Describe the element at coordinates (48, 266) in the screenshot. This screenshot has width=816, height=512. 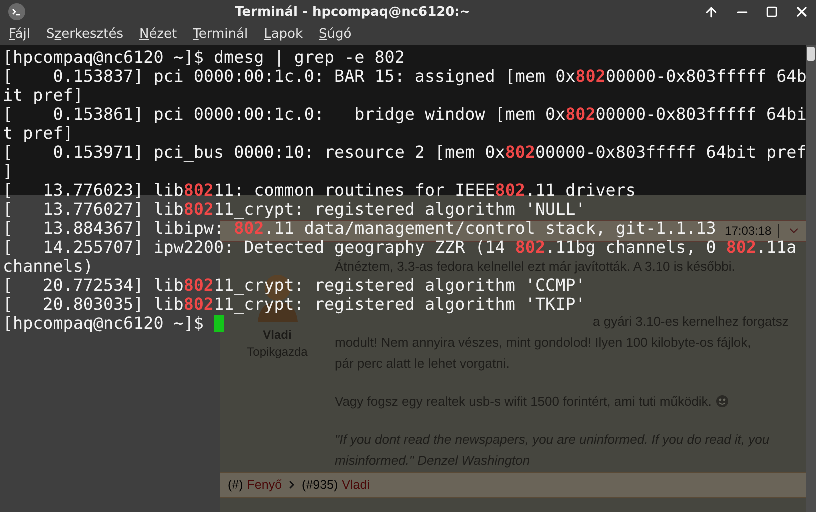
I see `terminal-line: channels)` at that location.